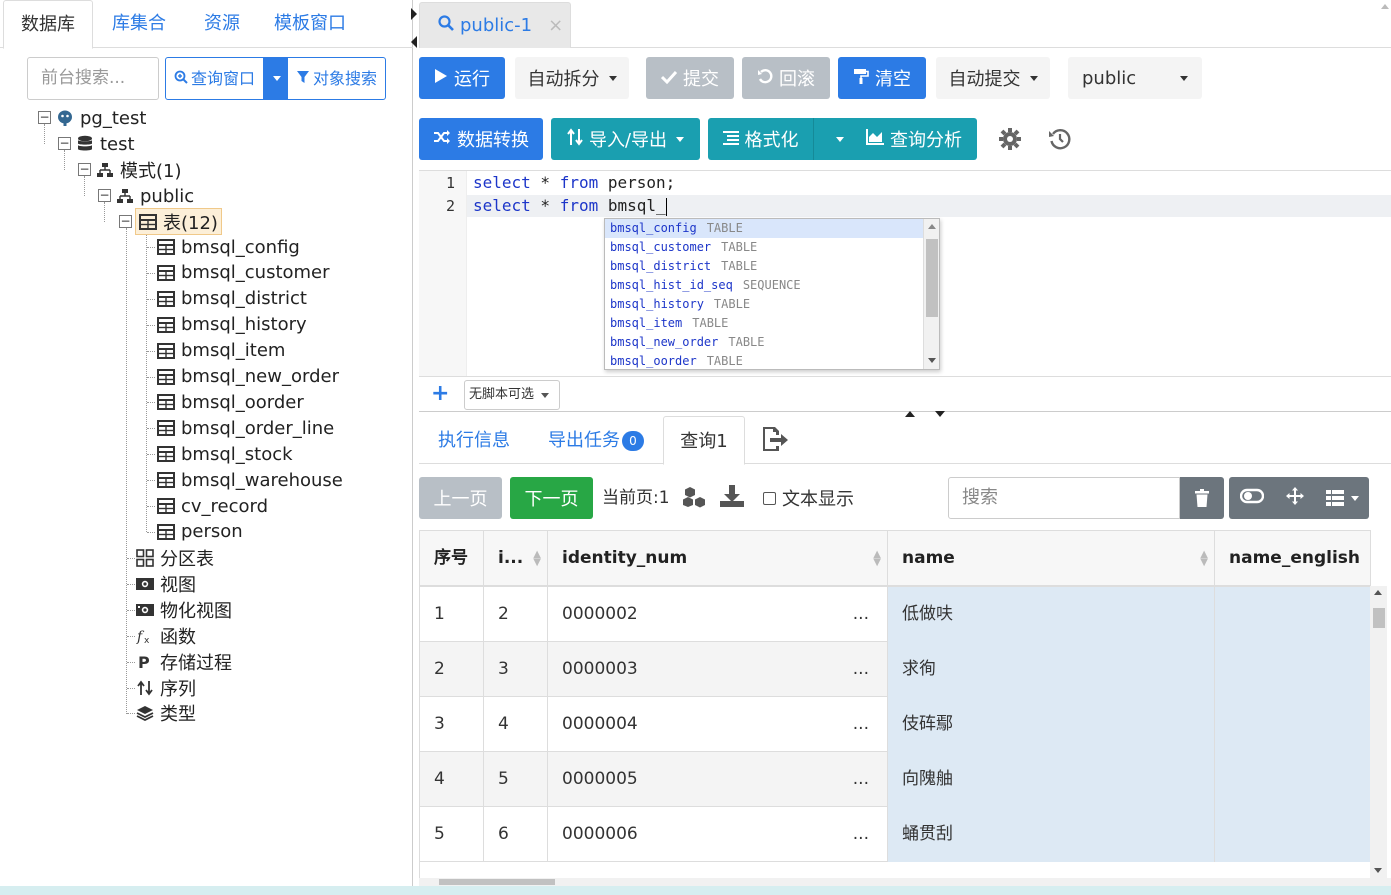 The width and height of the screenshot is (1391, 895). Describe the element at coordinates (772, 247) in the screenshot. I see `autocomplete-item: bmsql_customer TABLE` at that location.